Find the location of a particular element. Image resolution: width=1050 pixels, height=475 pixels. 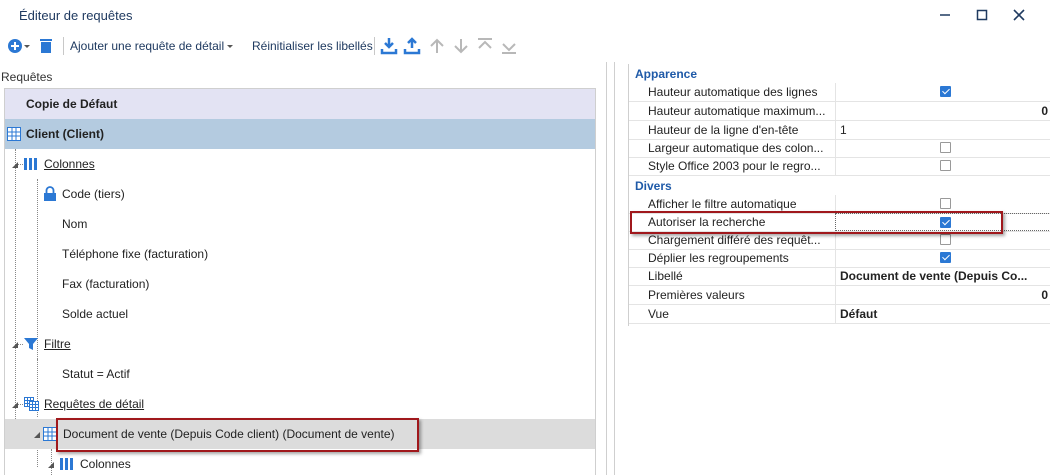

lock-icon is located at coordinates (50, 193).